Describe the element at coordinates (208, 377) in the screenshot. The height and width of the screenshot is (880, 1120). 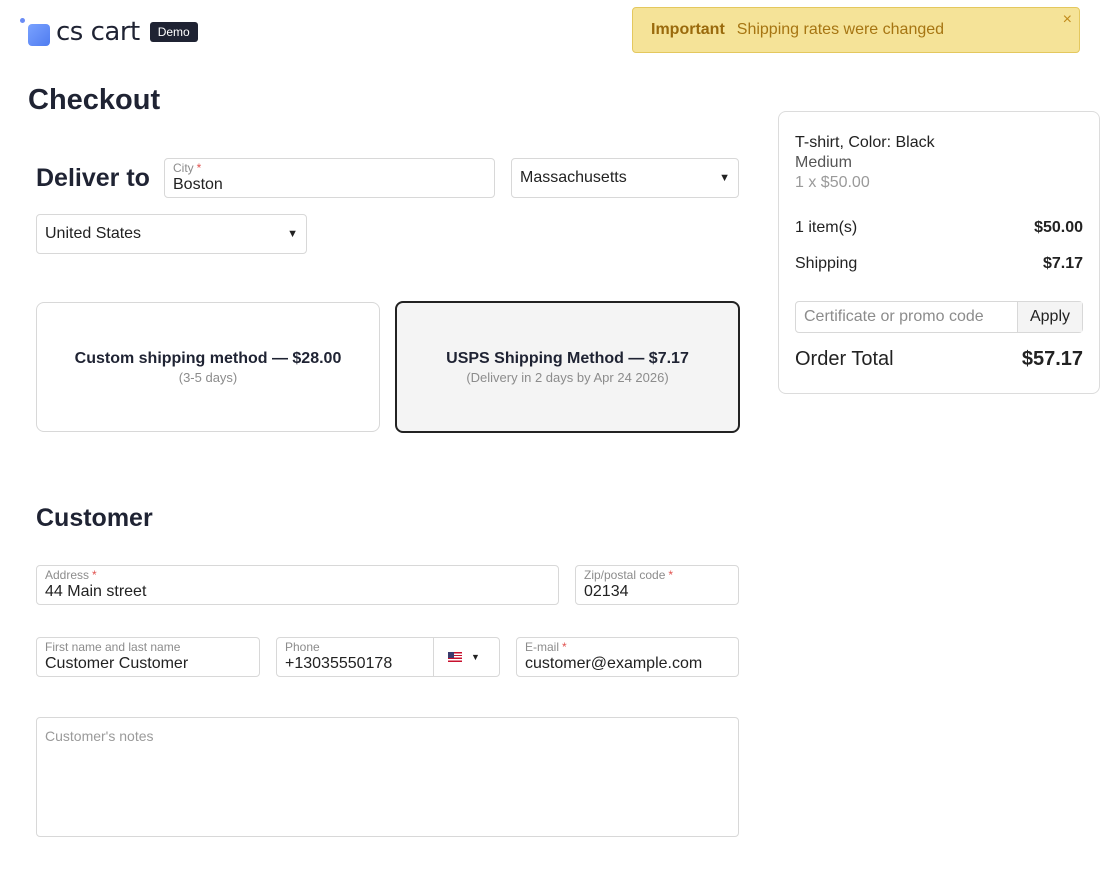
I see `shipping-method-subtitle: (3-5 days)` at that location.